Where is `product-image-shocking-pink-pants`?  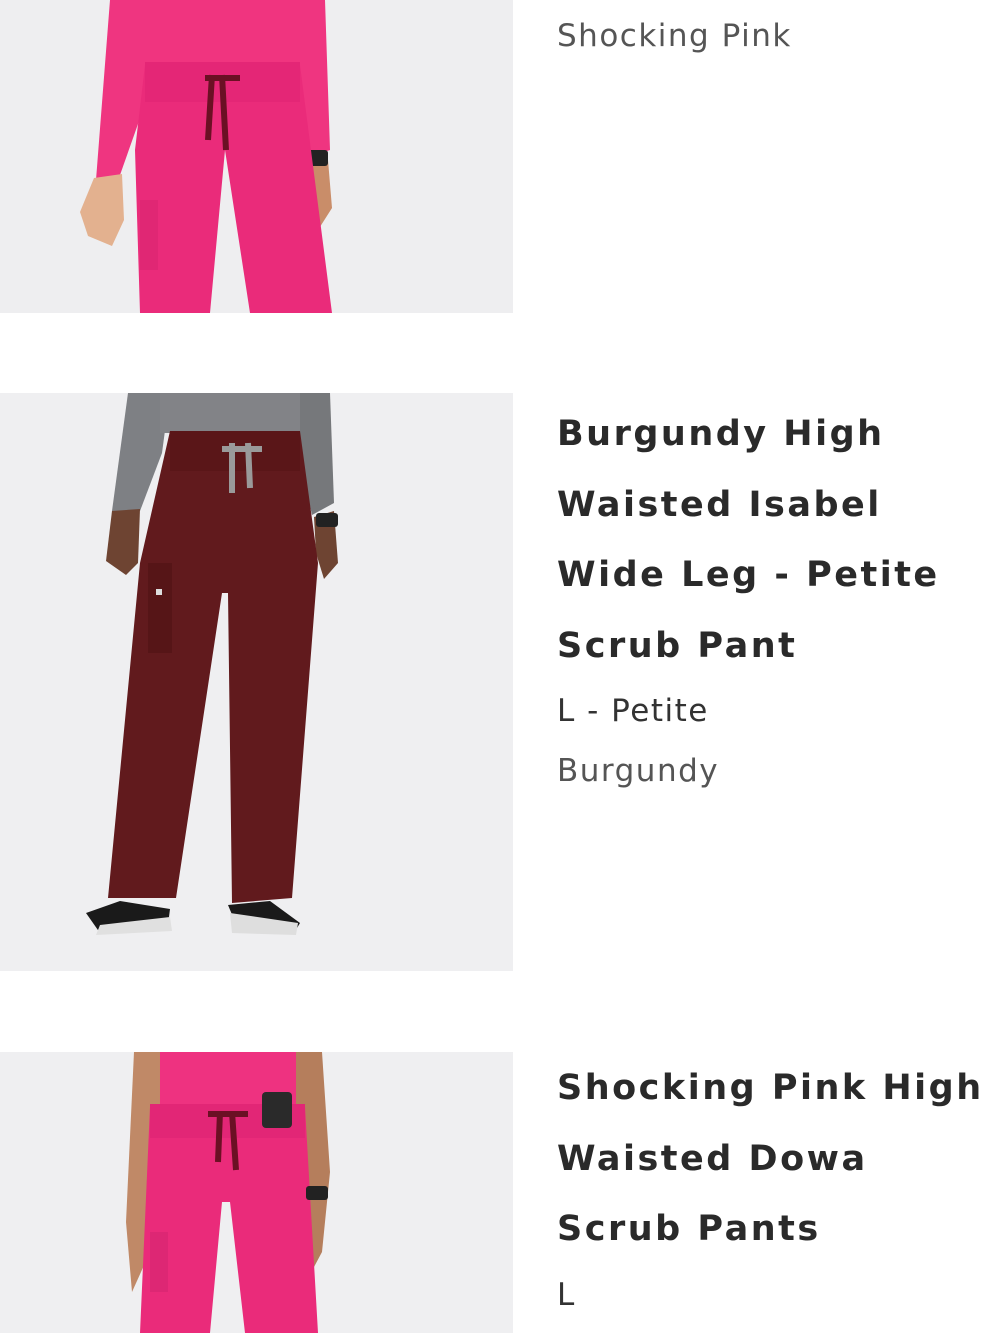 product-image-shocking-pink-pants is located at coordinates (256, 156).